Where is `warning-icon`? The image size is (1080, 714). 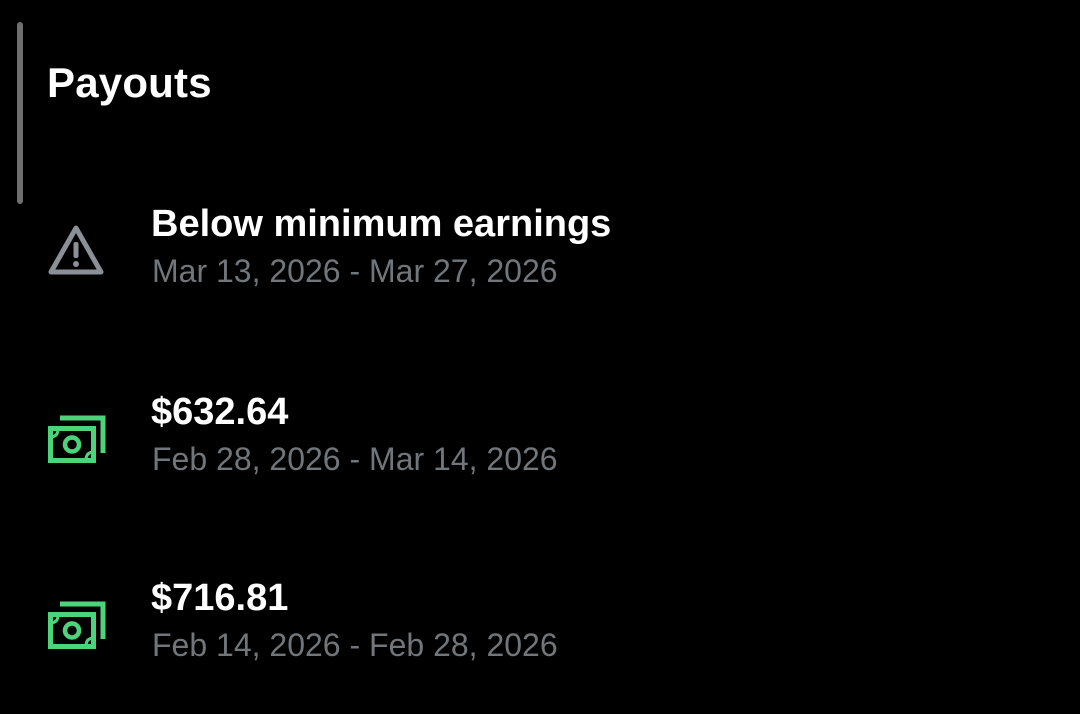 warning-icon is located at coordinates (76, 250).